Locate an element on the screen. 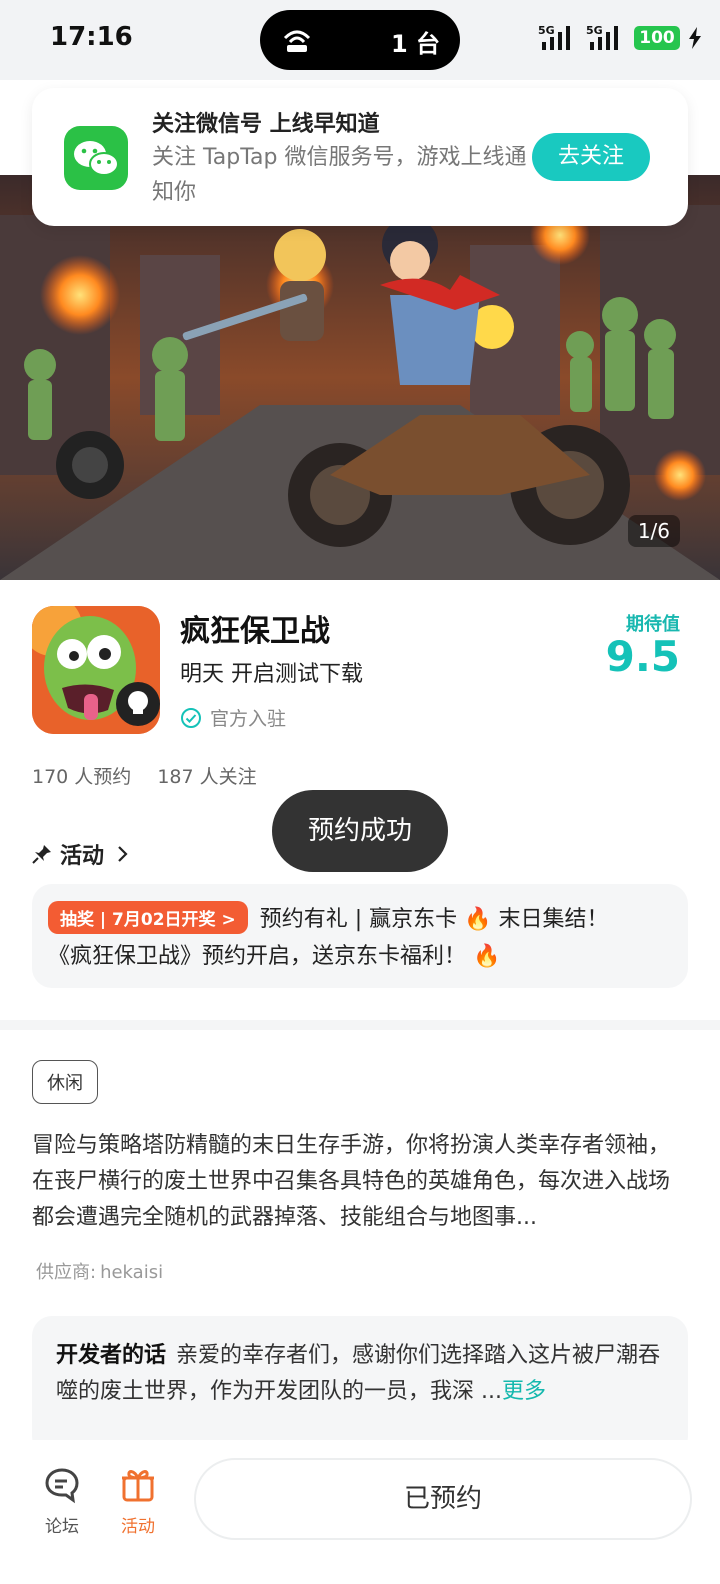  hotspot-icon is located at coordinates (297, 41).